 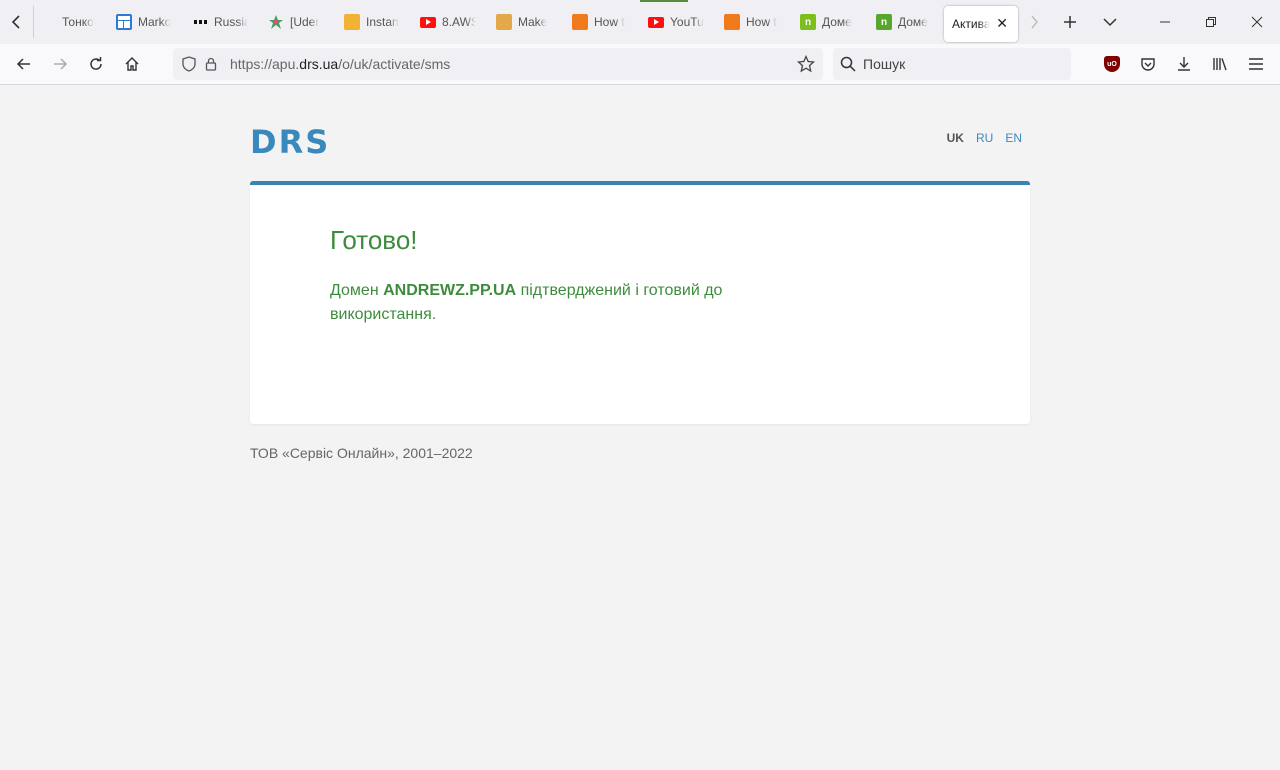 I want to click on ublock-origin-icon: uO, so click(x=1112, y=64).